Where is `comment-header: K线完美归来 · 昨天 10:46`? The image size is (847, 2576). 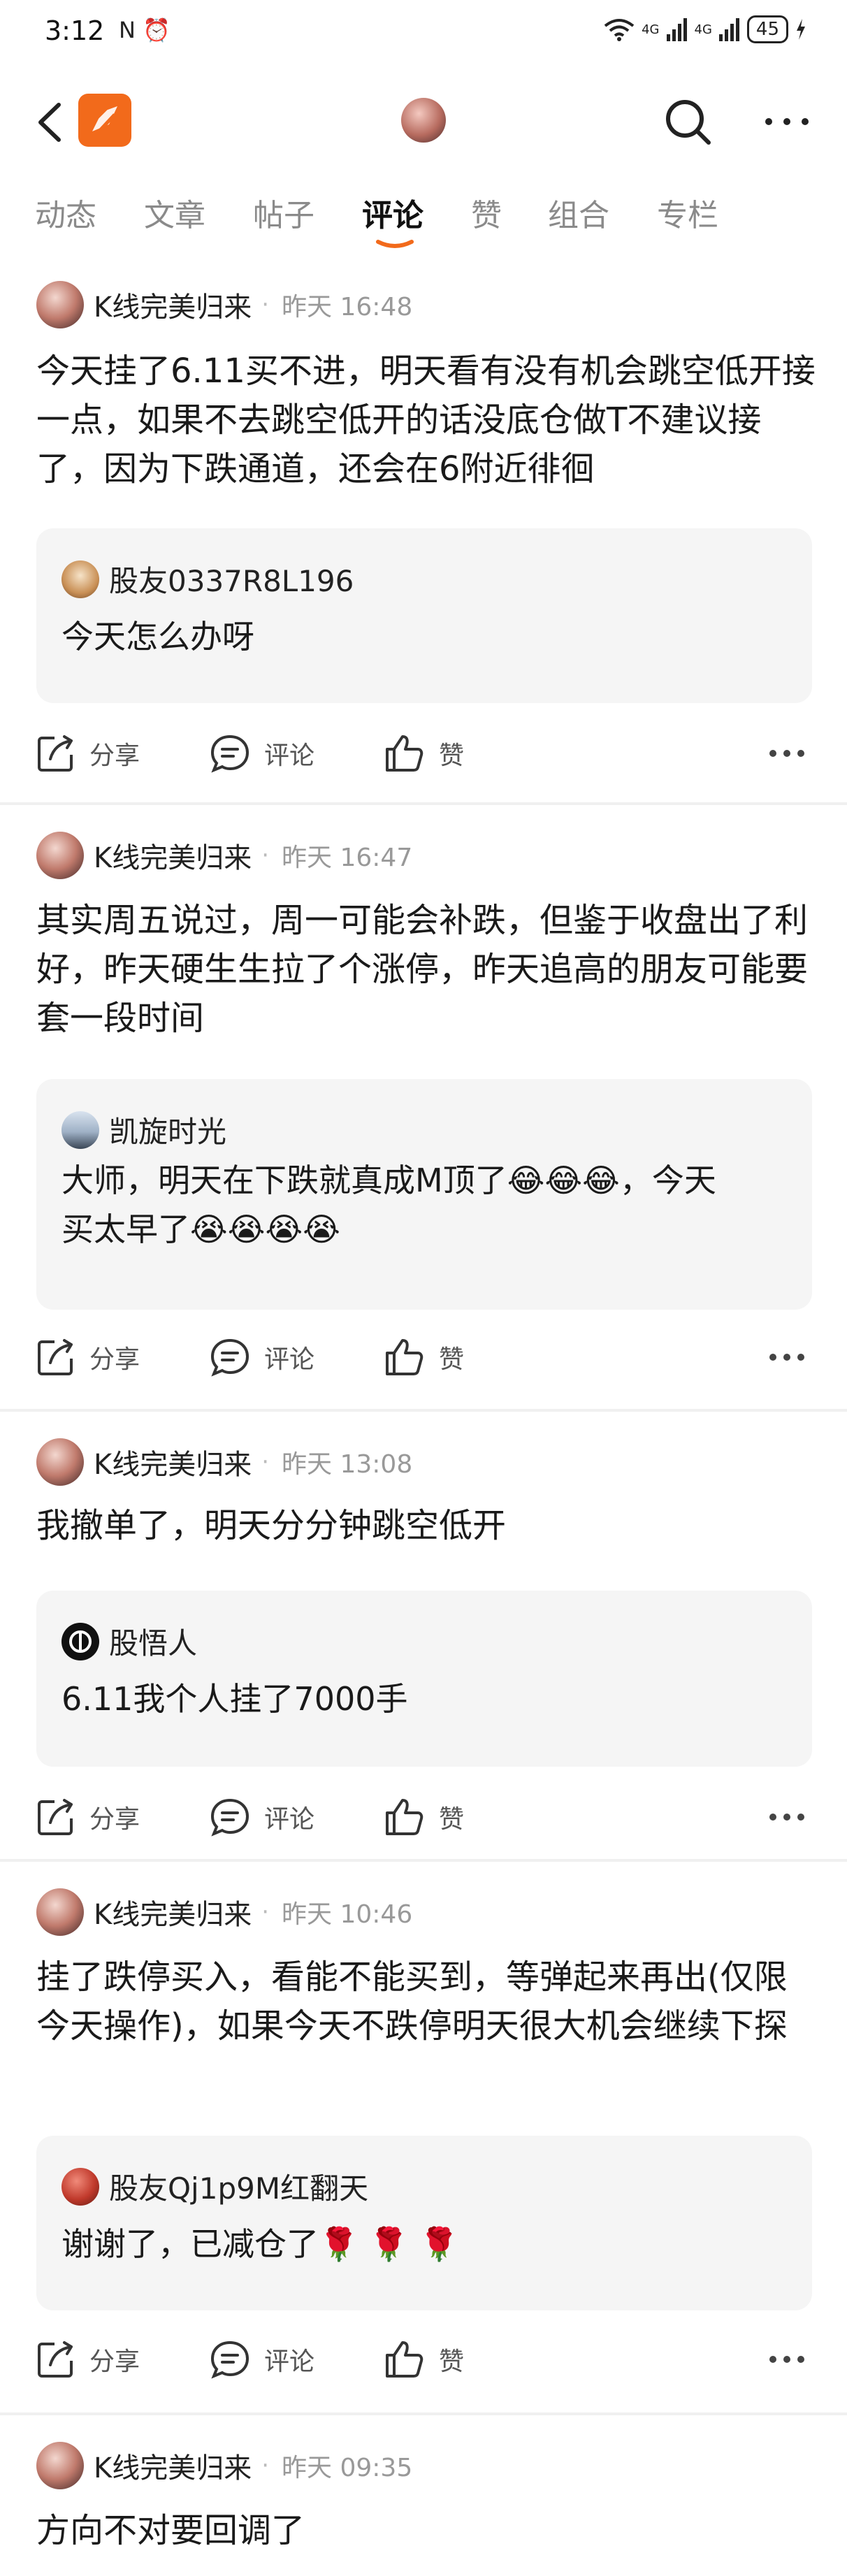
comment-header: K线完美归来 · 昨天 10:46 is located at coordinates (224, 1912).